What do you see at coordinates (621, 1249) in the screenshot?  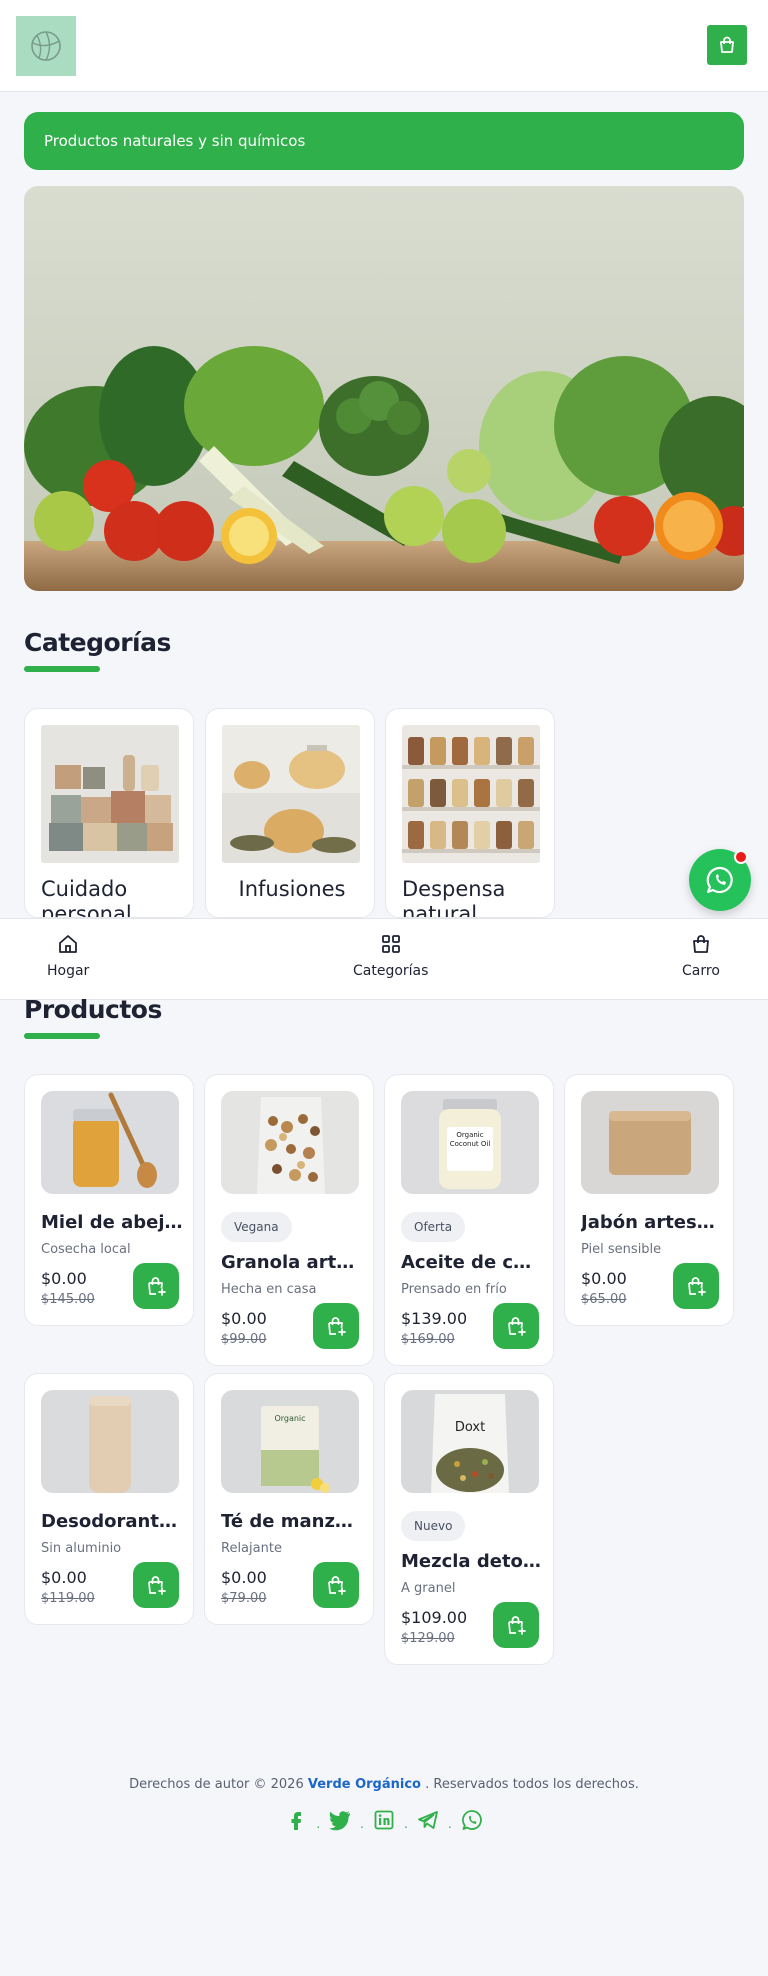 I see `product-subtitle: Piel sensible` at bounding box center [621, 1249].